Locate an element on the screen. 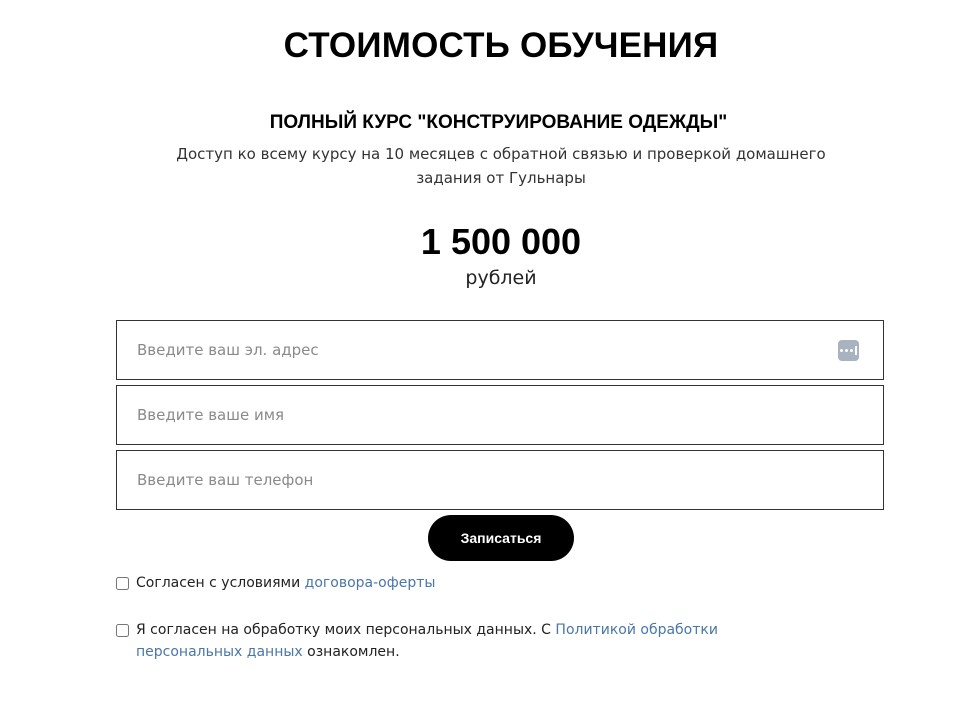 The image size is (973, 704). phone-field-wrapper is located at coordinates (500, 480).